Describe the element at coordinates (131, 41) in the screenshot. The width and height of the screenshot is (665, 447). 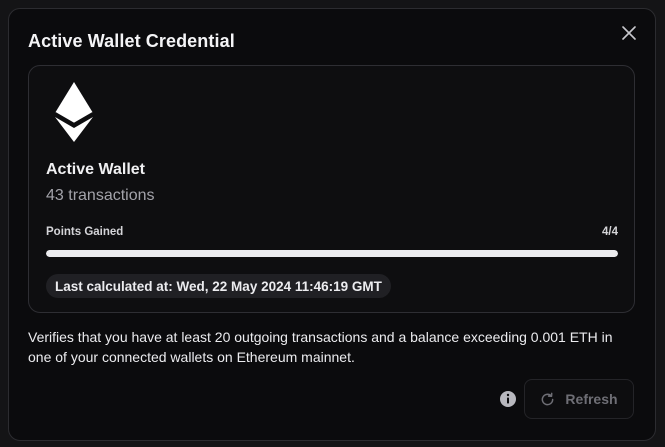
I see `dialog-title: Active Wallet Credential` at that location.